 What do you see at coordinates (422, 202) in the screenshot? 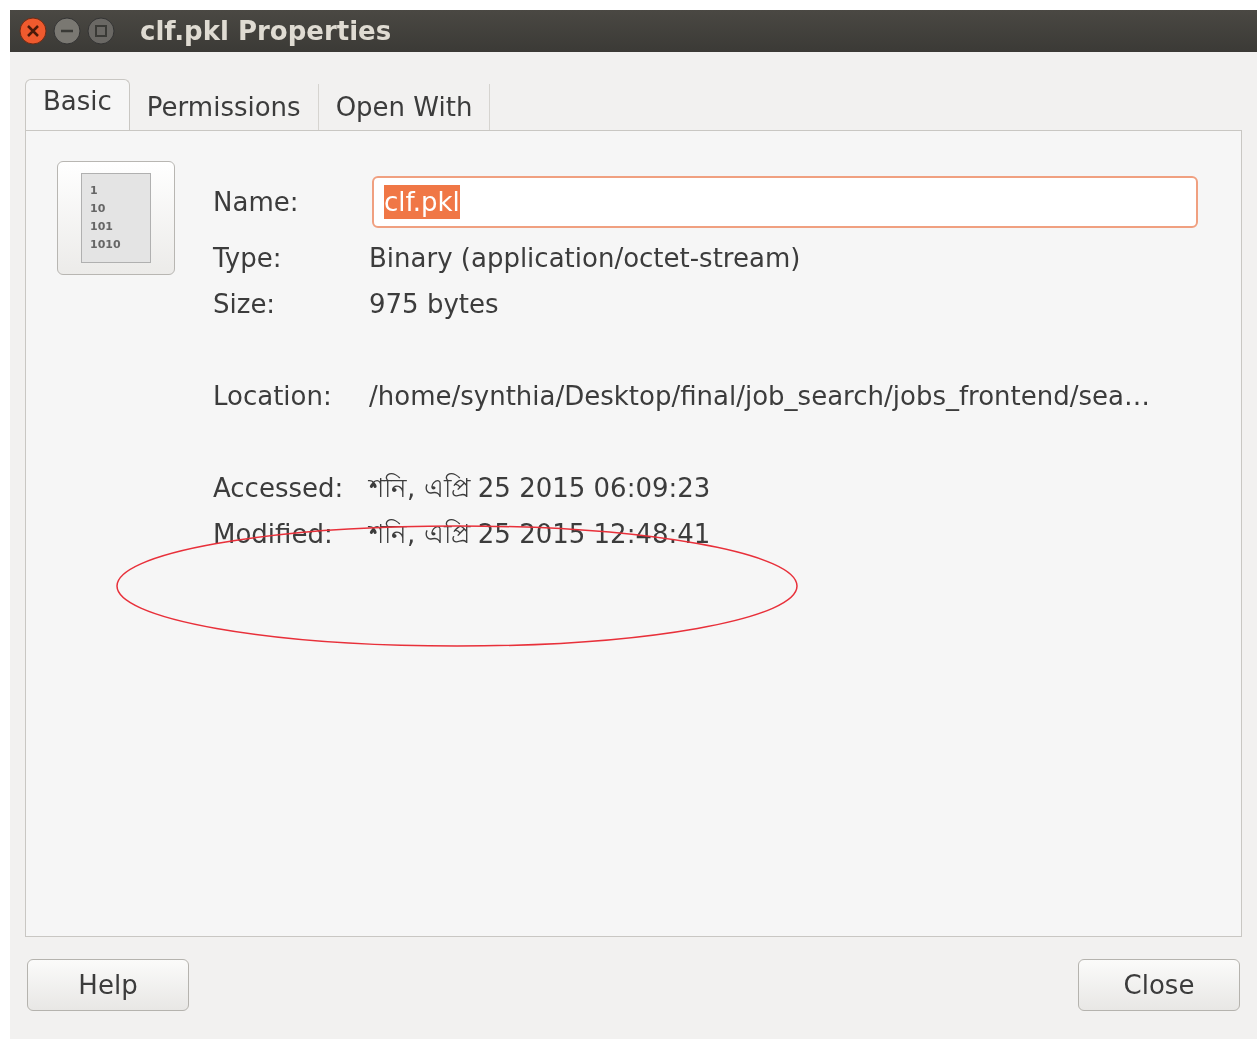
I see `name-value: clf.pkl` at bounding box center [422, 202].